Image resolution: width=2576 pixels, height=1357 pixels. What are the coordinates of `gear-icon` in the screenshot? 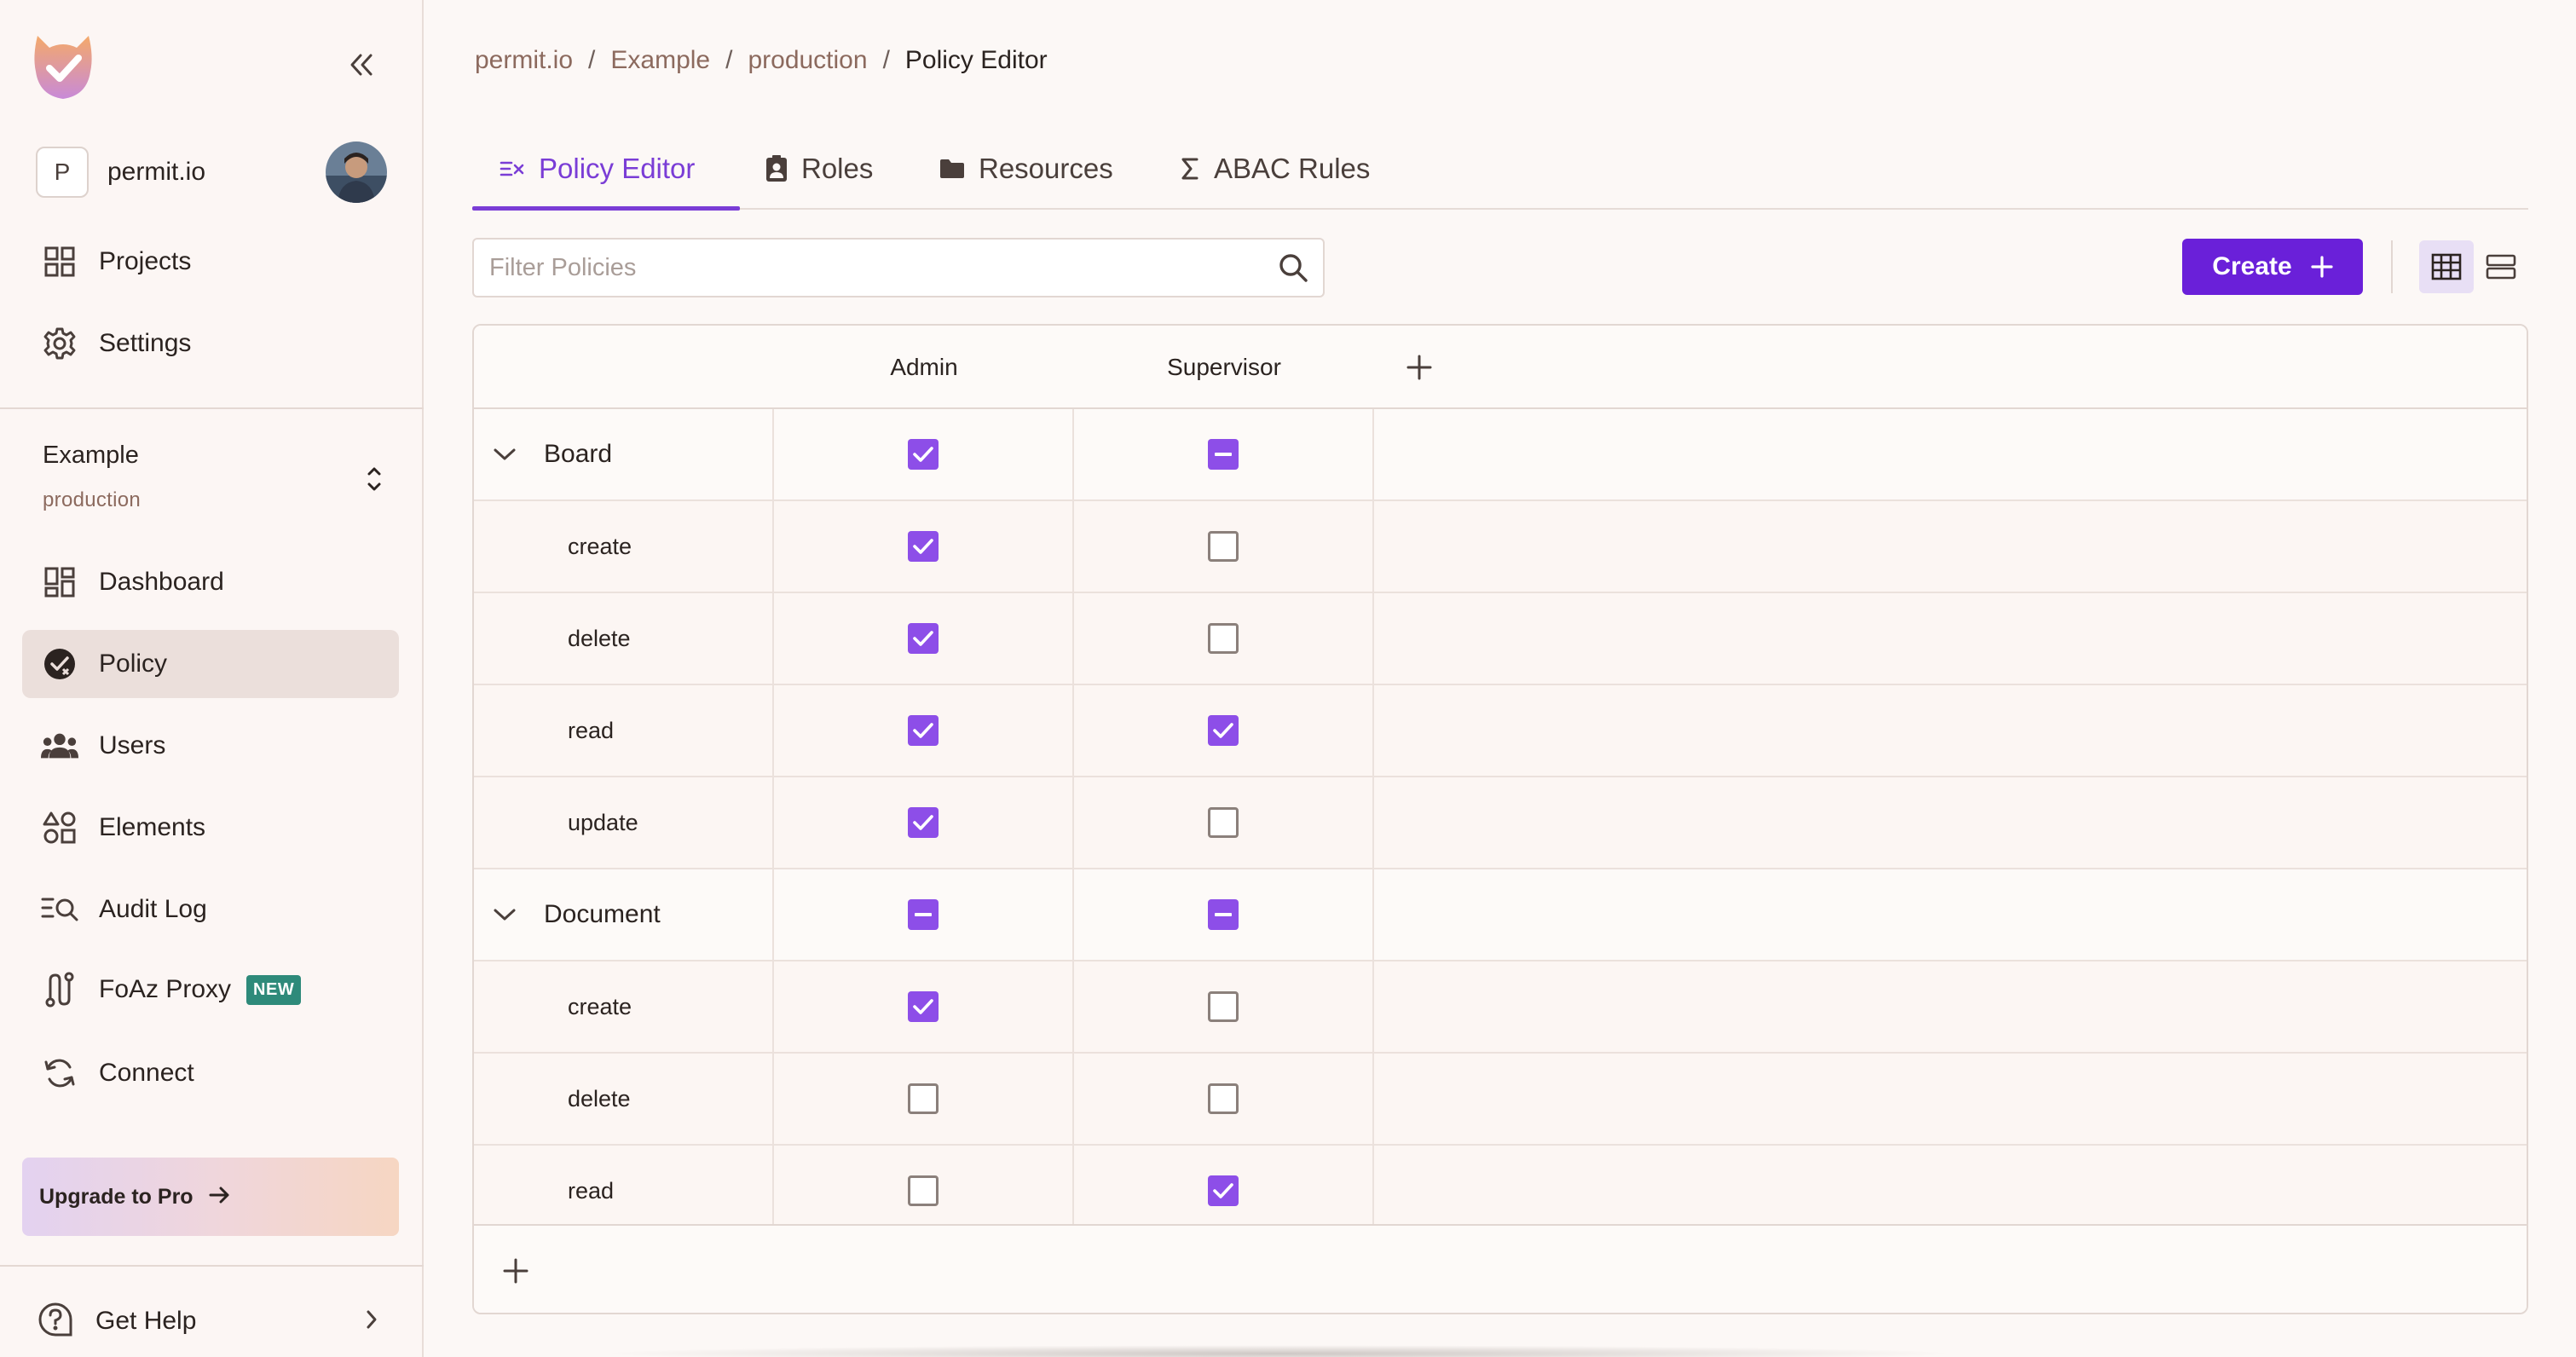 It's located at (59, 343).